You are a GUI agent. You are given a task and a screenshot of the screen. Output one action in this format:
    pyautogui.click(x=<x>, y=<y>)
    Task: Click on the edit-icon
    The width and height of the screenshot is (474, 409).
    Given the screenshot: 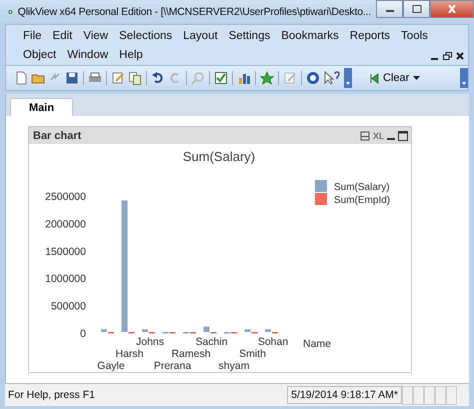 What is the action you would take?
    pyautogui.click(x=118, y=78)
    